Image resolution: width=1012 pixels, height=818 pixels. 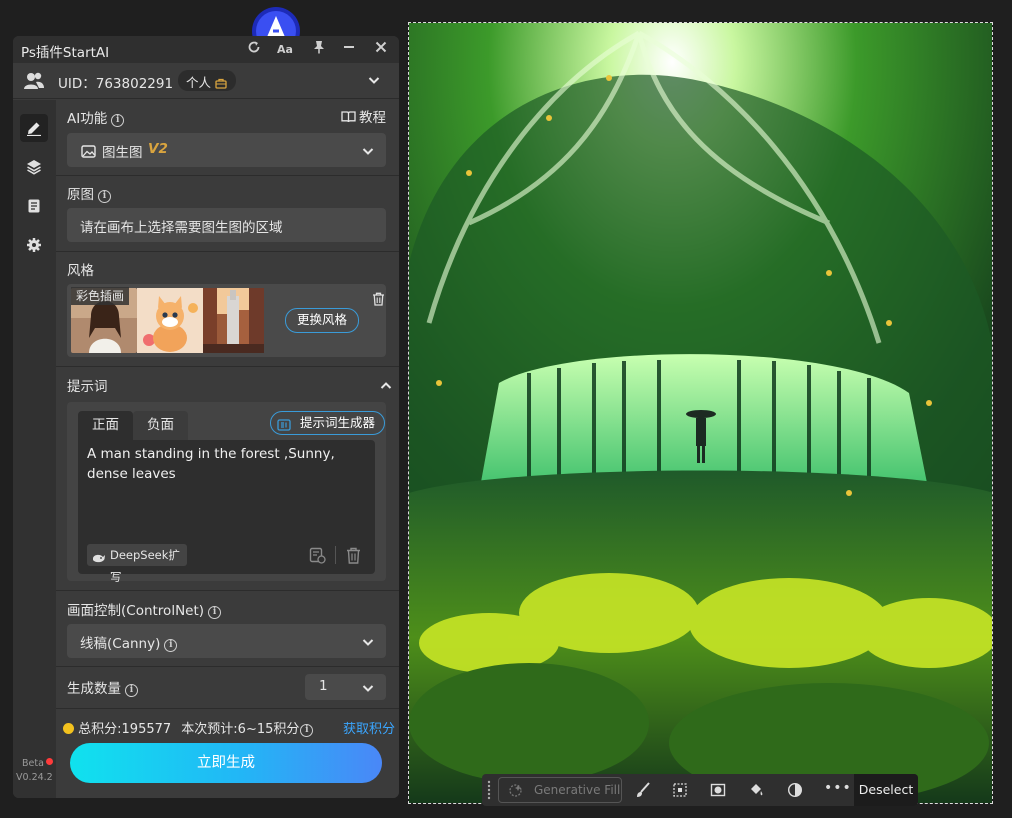 What do you see at coordinates (284, 426) in the screenshot?
I see `prompt-generator-icon` at bounding box center [284, 426].